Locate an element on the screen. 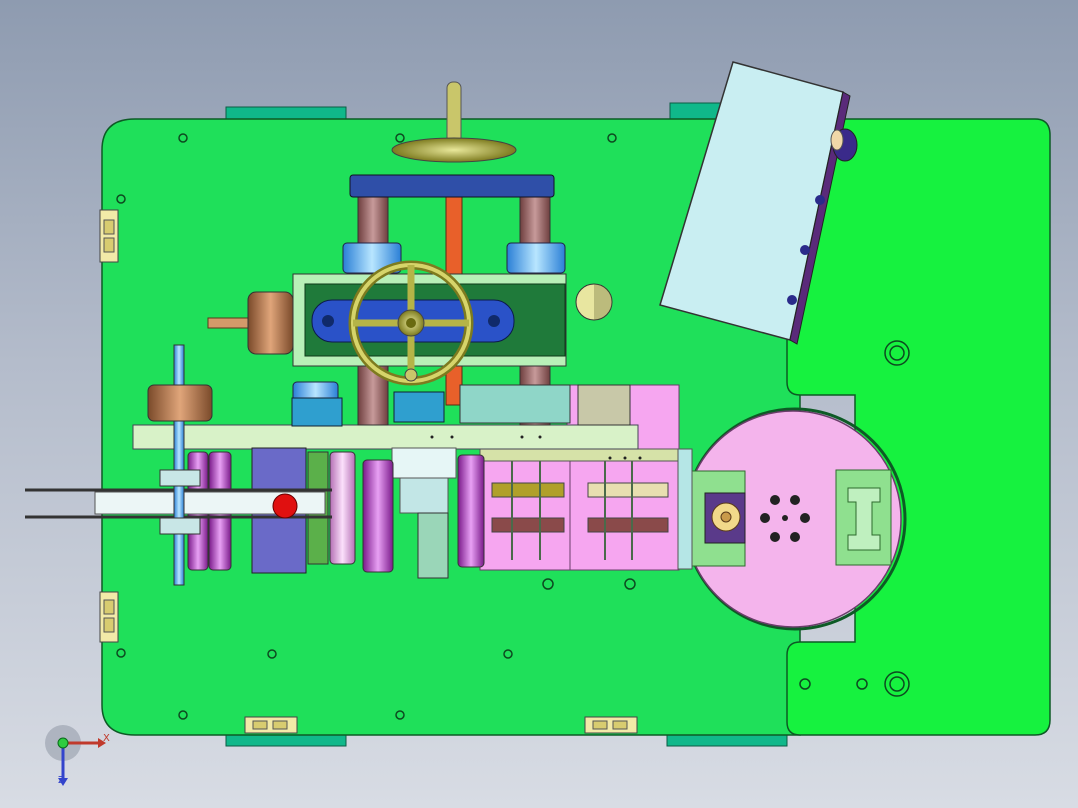 This screenshot has height=808, width=1078. feed-rail is located at coordinates (585, 455).